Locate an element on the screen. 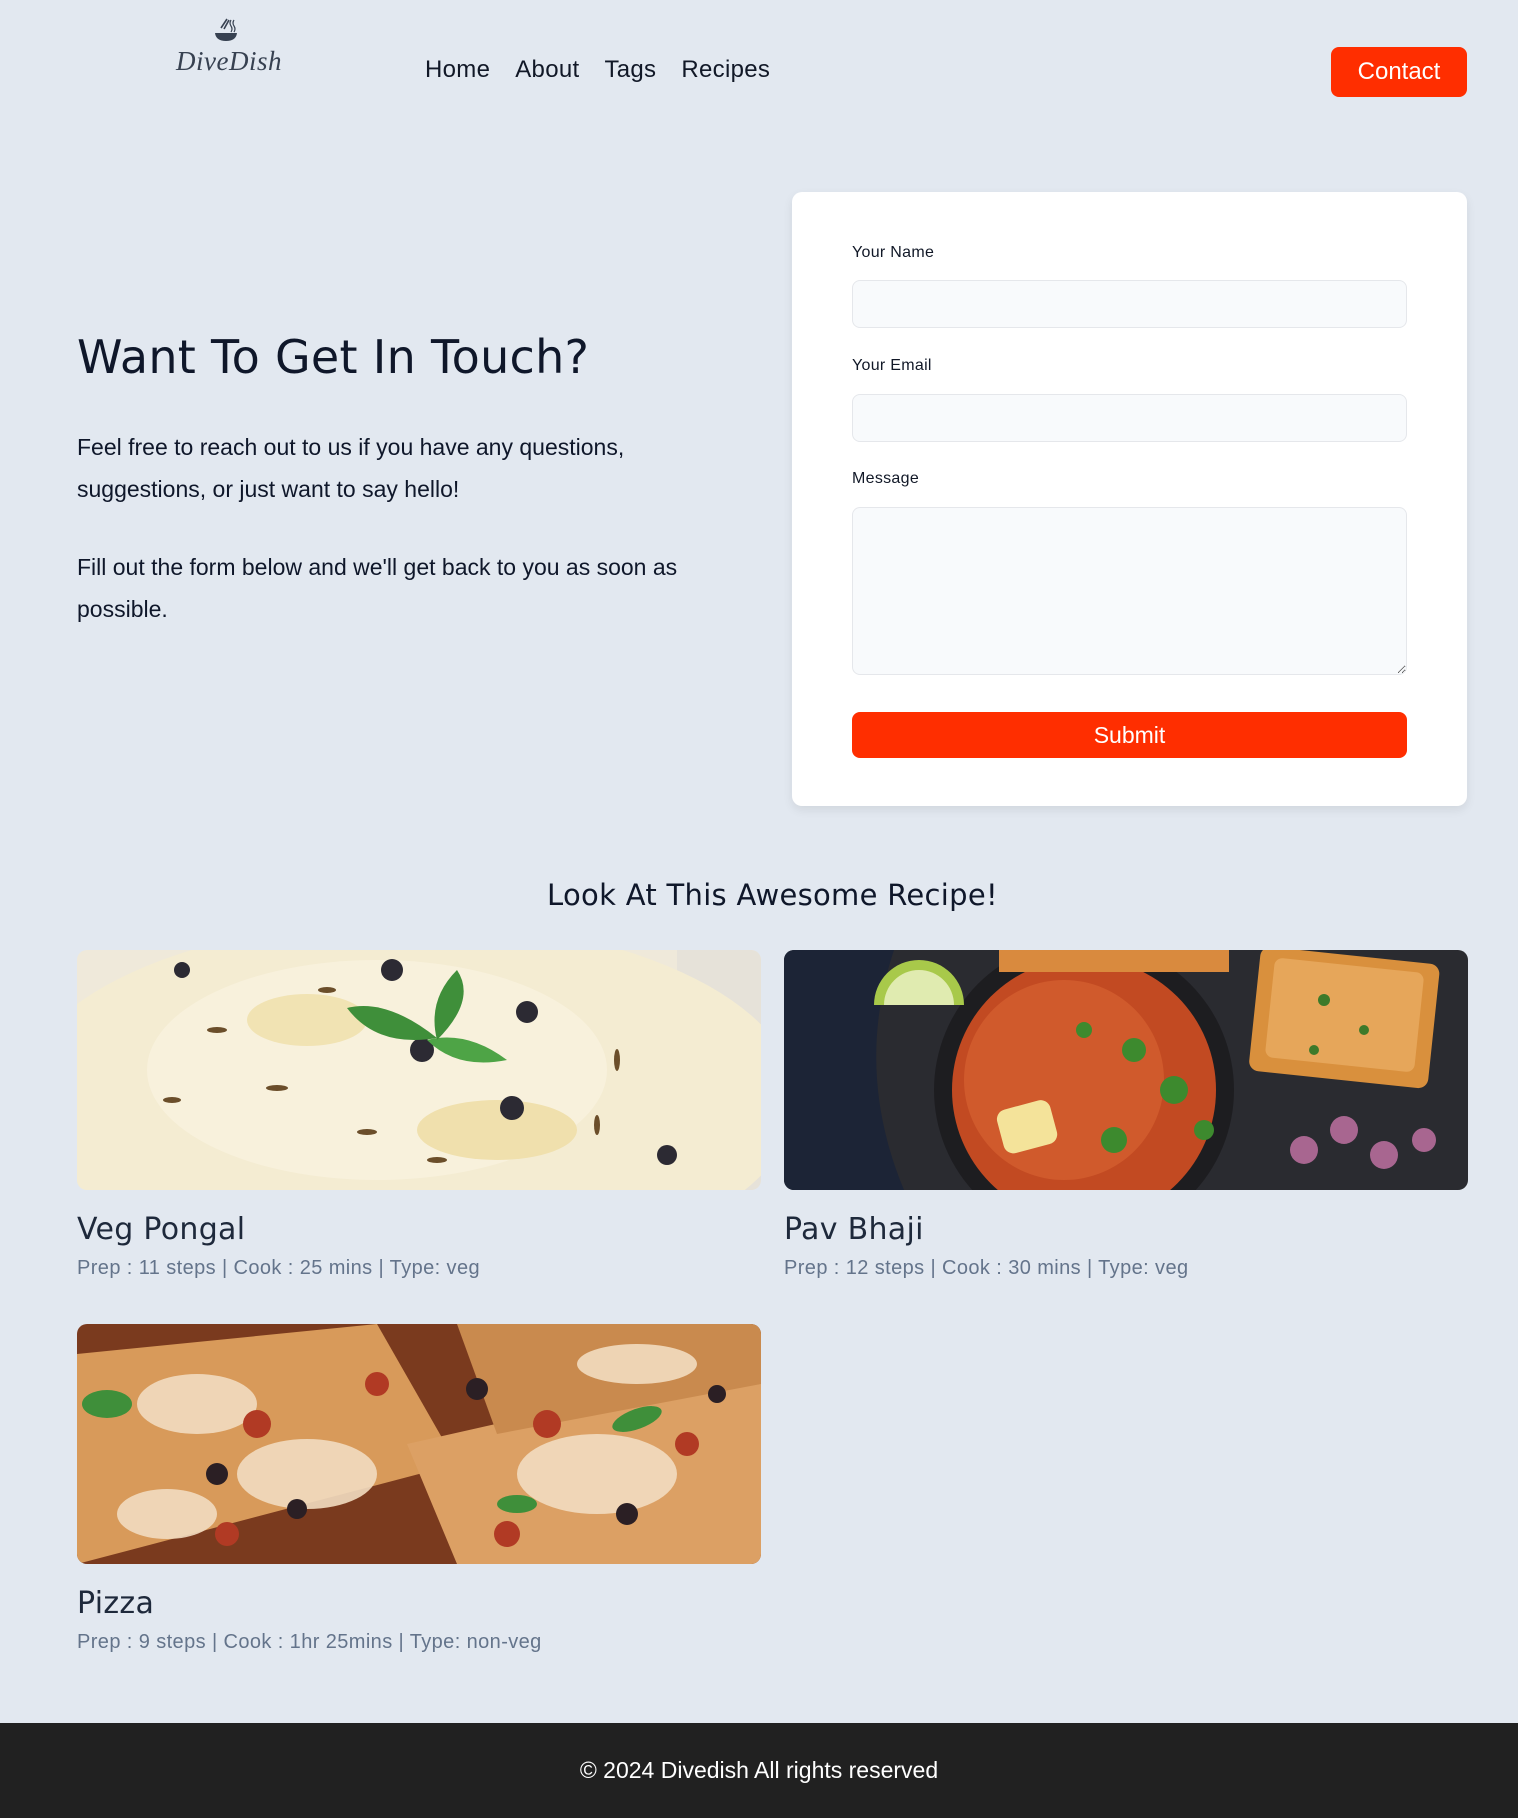 The image size is (1518, 1818). bowl-chopsticks-icon is located at coordinates (226, 29).